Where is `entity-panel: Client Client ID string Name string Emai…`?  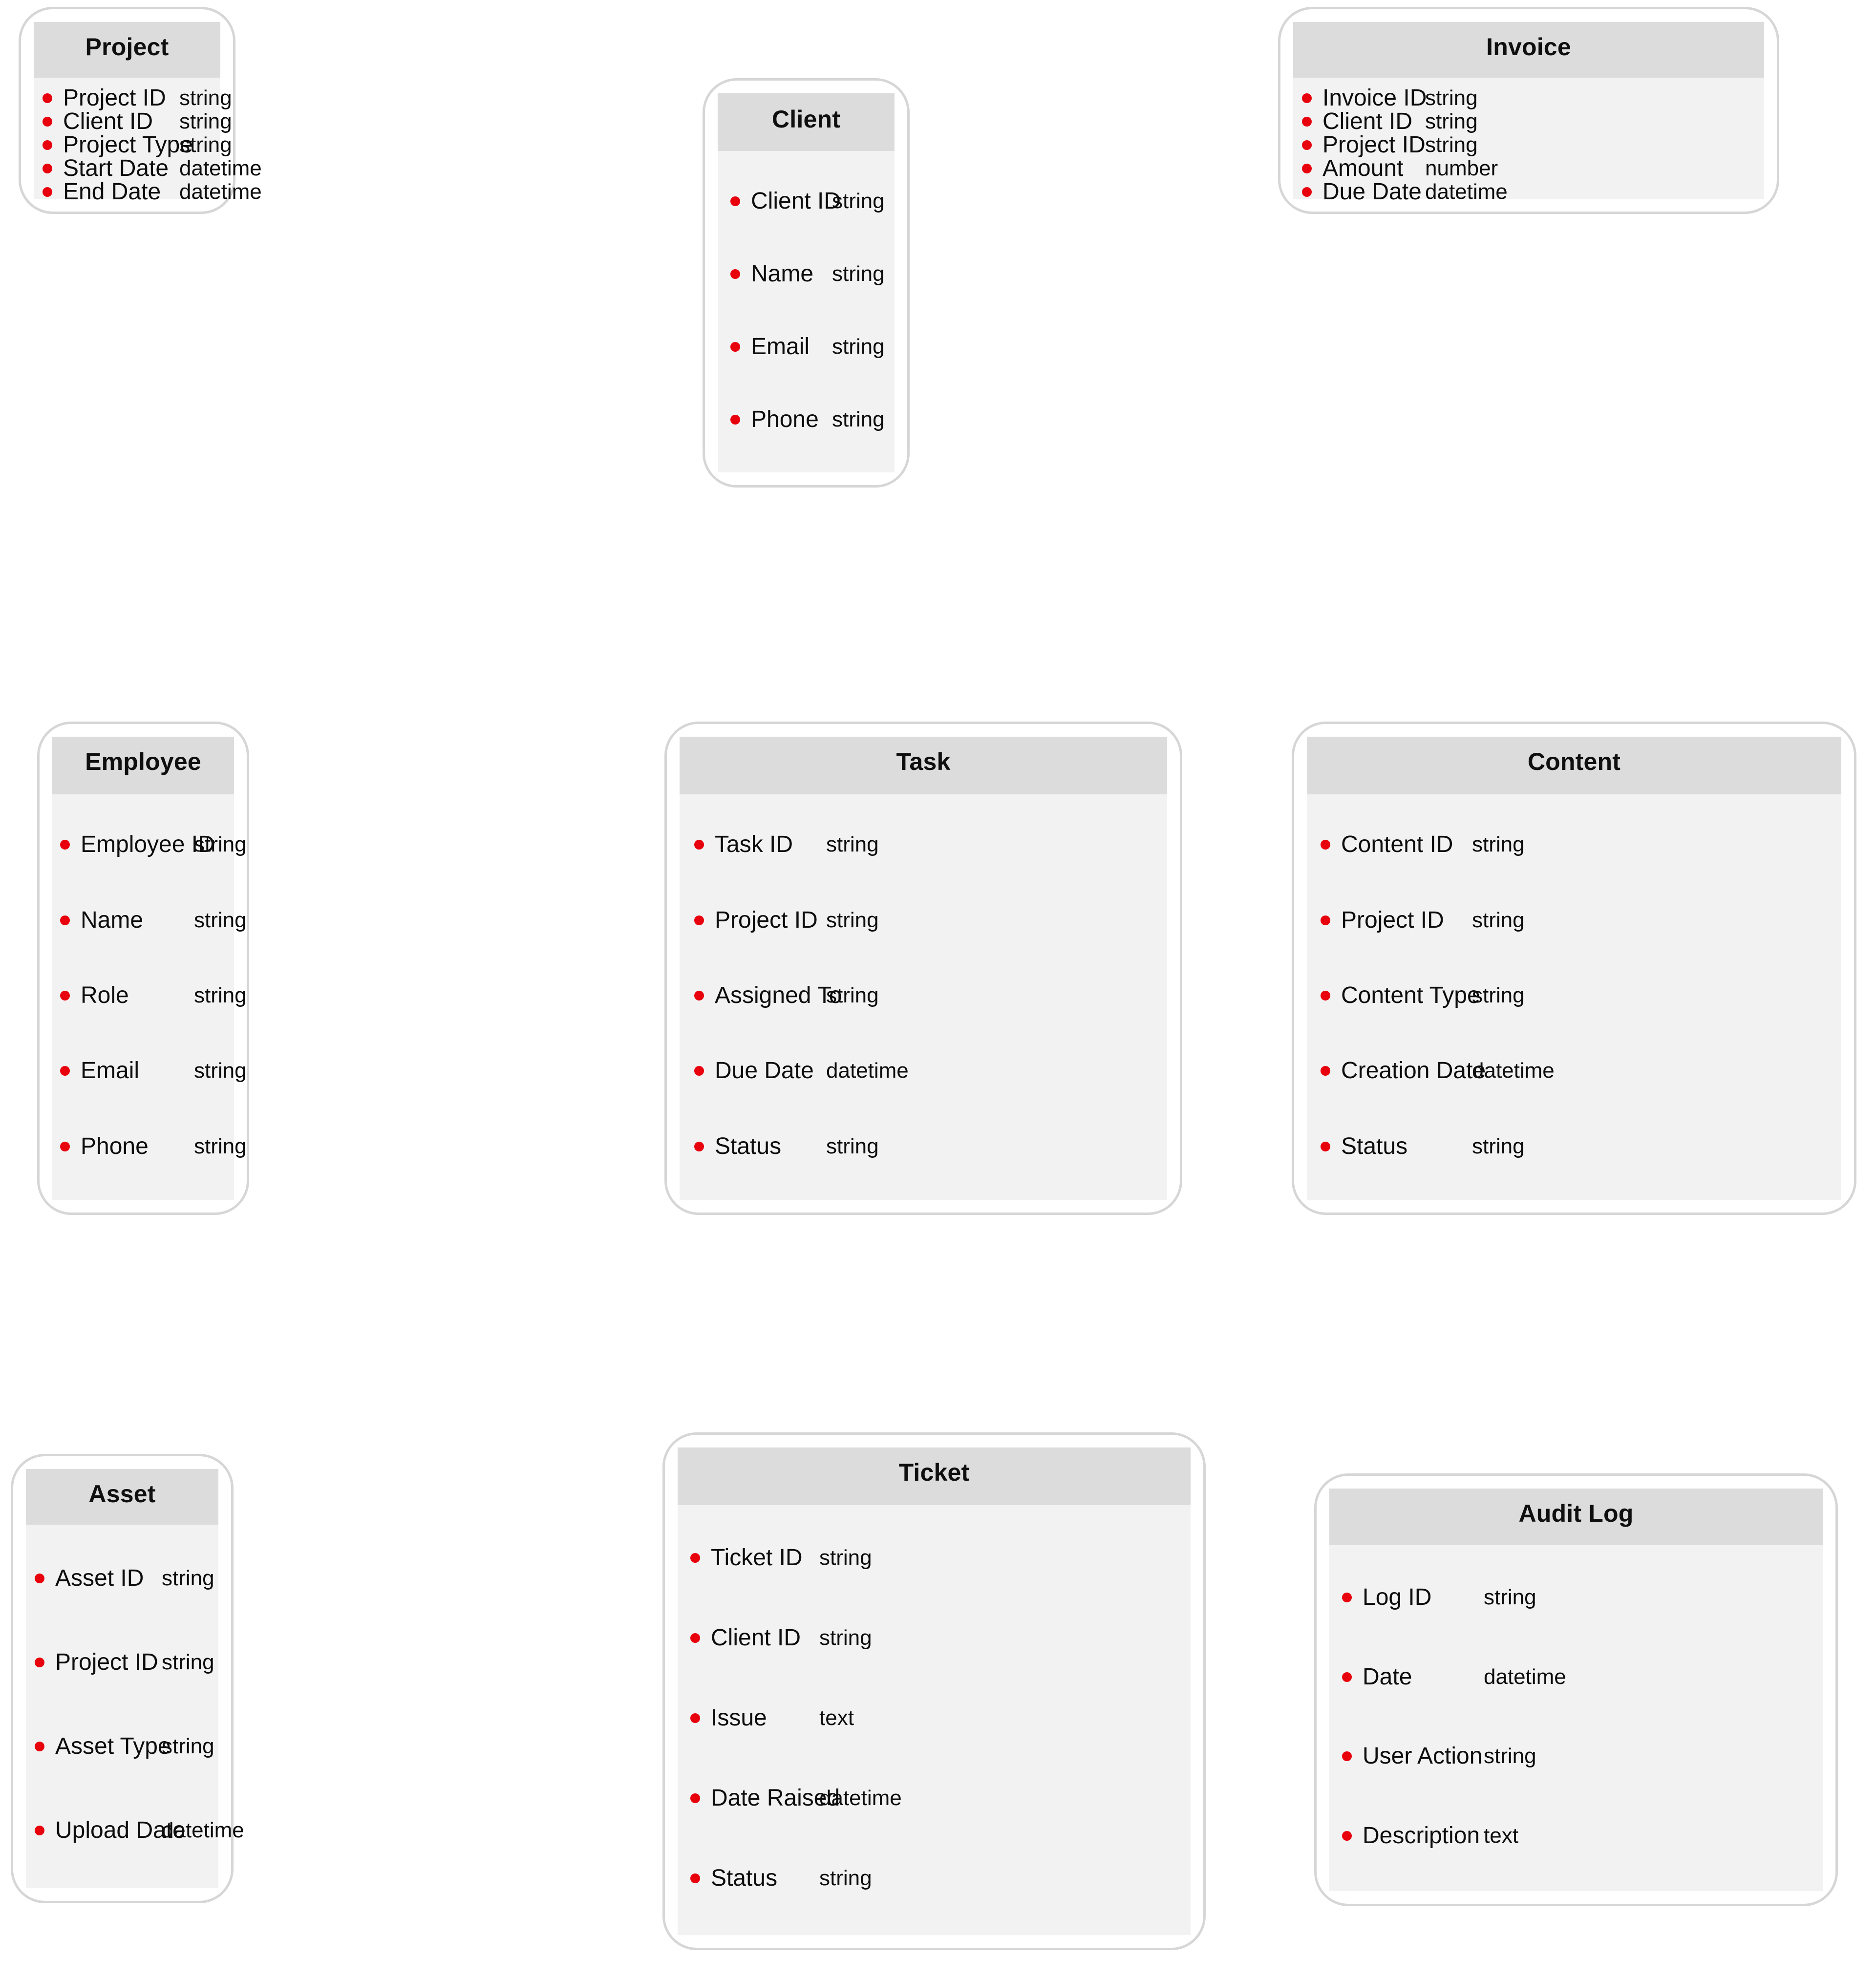
entity-panel: Client Client ID string Name string Emai… is located at coordinates (806, 282).